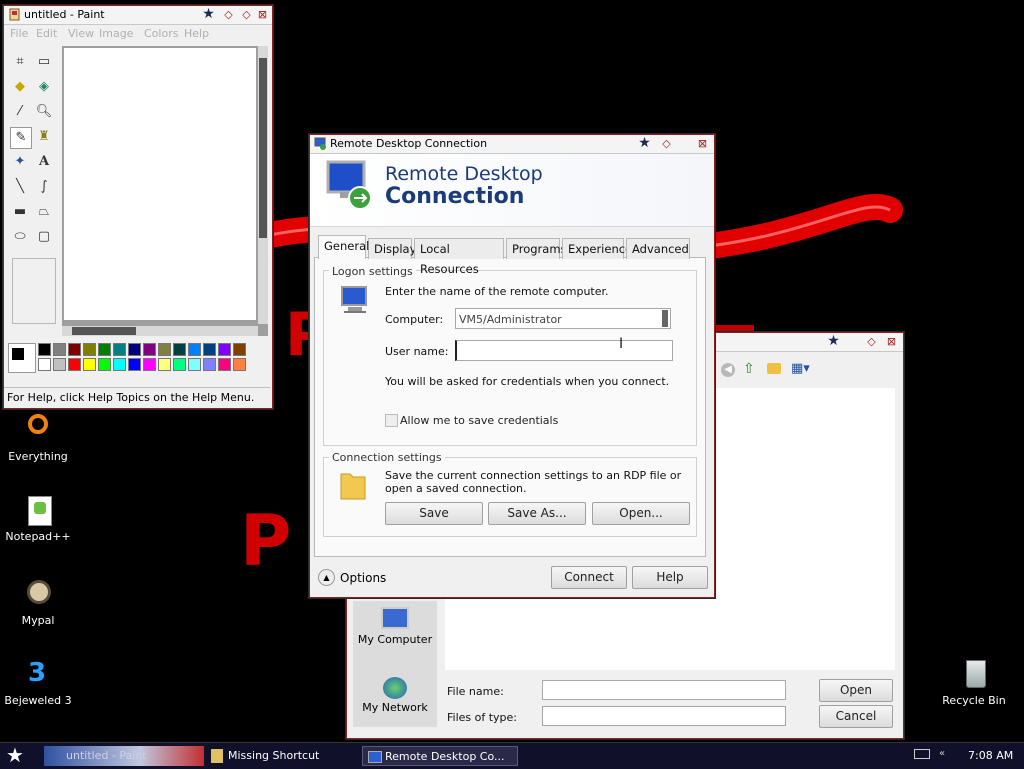 This screenshot has height=769, width=1024. I want to click on rectangle-icon: ▬, so click(20, 212).